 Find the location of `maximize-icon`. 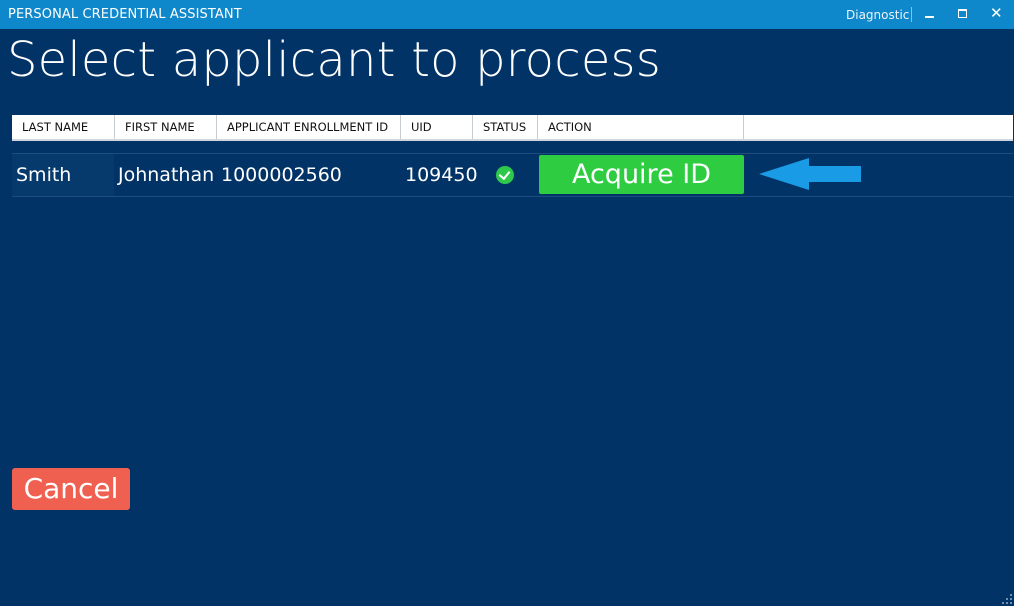

maximize-icon is located at coordinates (962, 13).